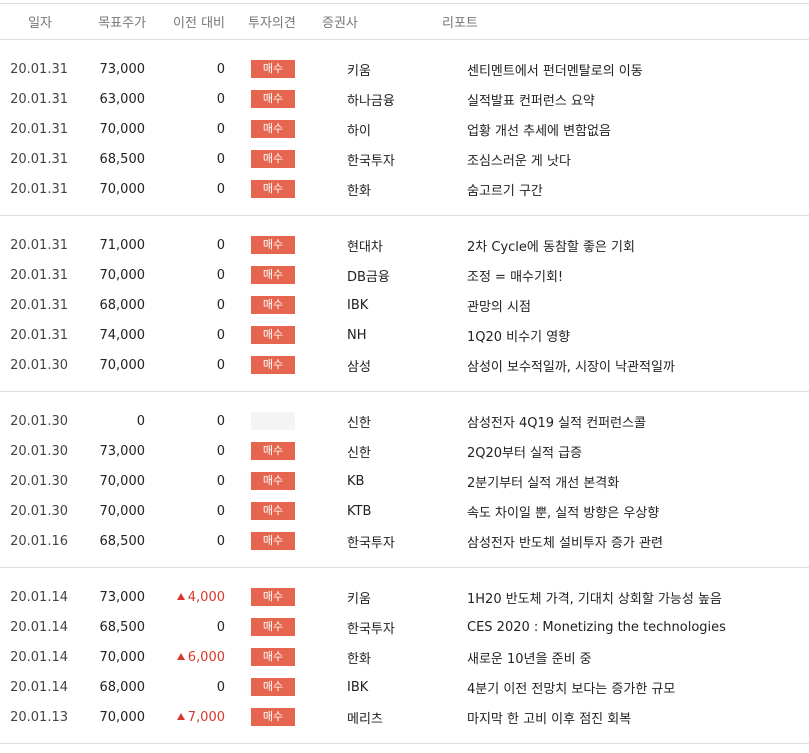 Image resolution: width=809 pixels, height=753 pixels. What do you see at coordinates (359, 367) in the screenshot?
I see `row-broker: 삼성` at bounding box center [359, 367].